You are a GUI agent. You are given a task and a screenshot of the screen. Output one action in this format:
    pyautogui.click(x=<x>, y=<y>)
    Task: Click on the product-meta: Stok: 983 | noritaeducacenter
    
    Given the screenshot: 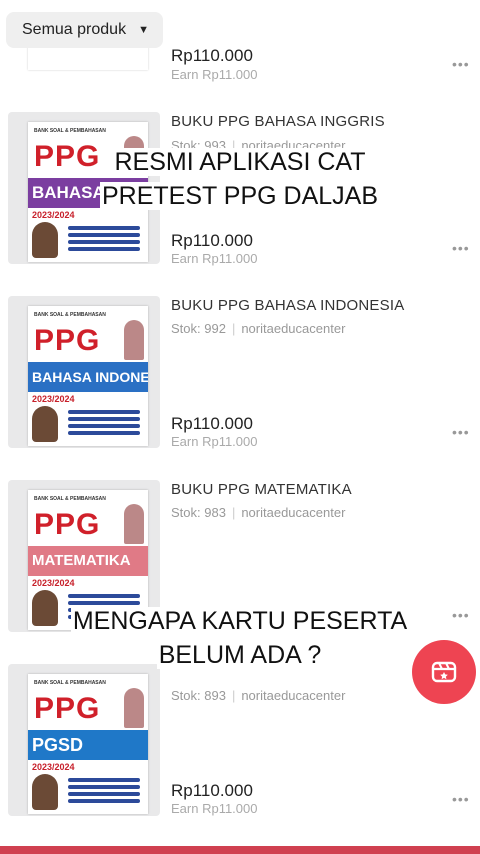 What is the action you would take?
    pyautogui.click(x=258, y=512)
    